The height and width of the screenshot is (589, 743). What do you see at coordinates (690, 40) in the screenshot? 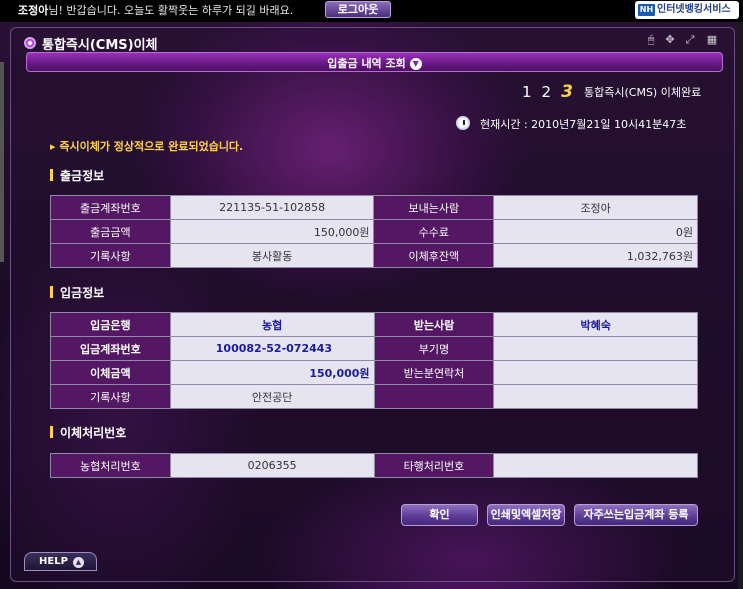
I see `expand-icon: ⤢` at bounding box center [690, 40].